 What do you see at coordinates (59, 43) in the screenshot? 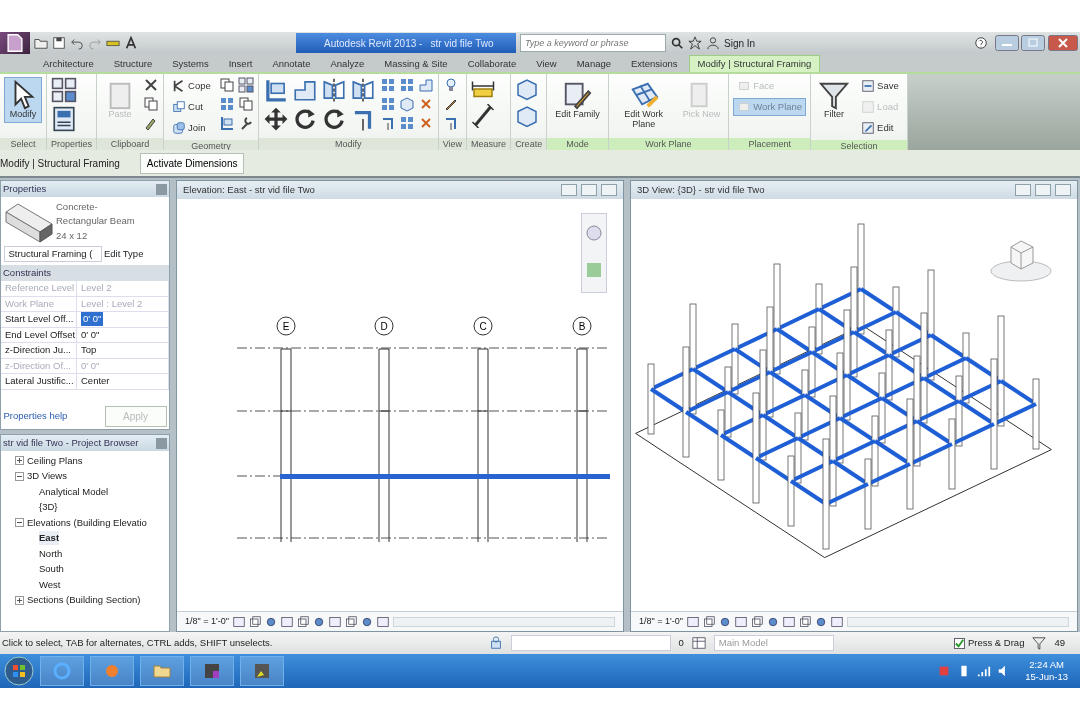
I see `save-icon` at bounding box center [59, 43].